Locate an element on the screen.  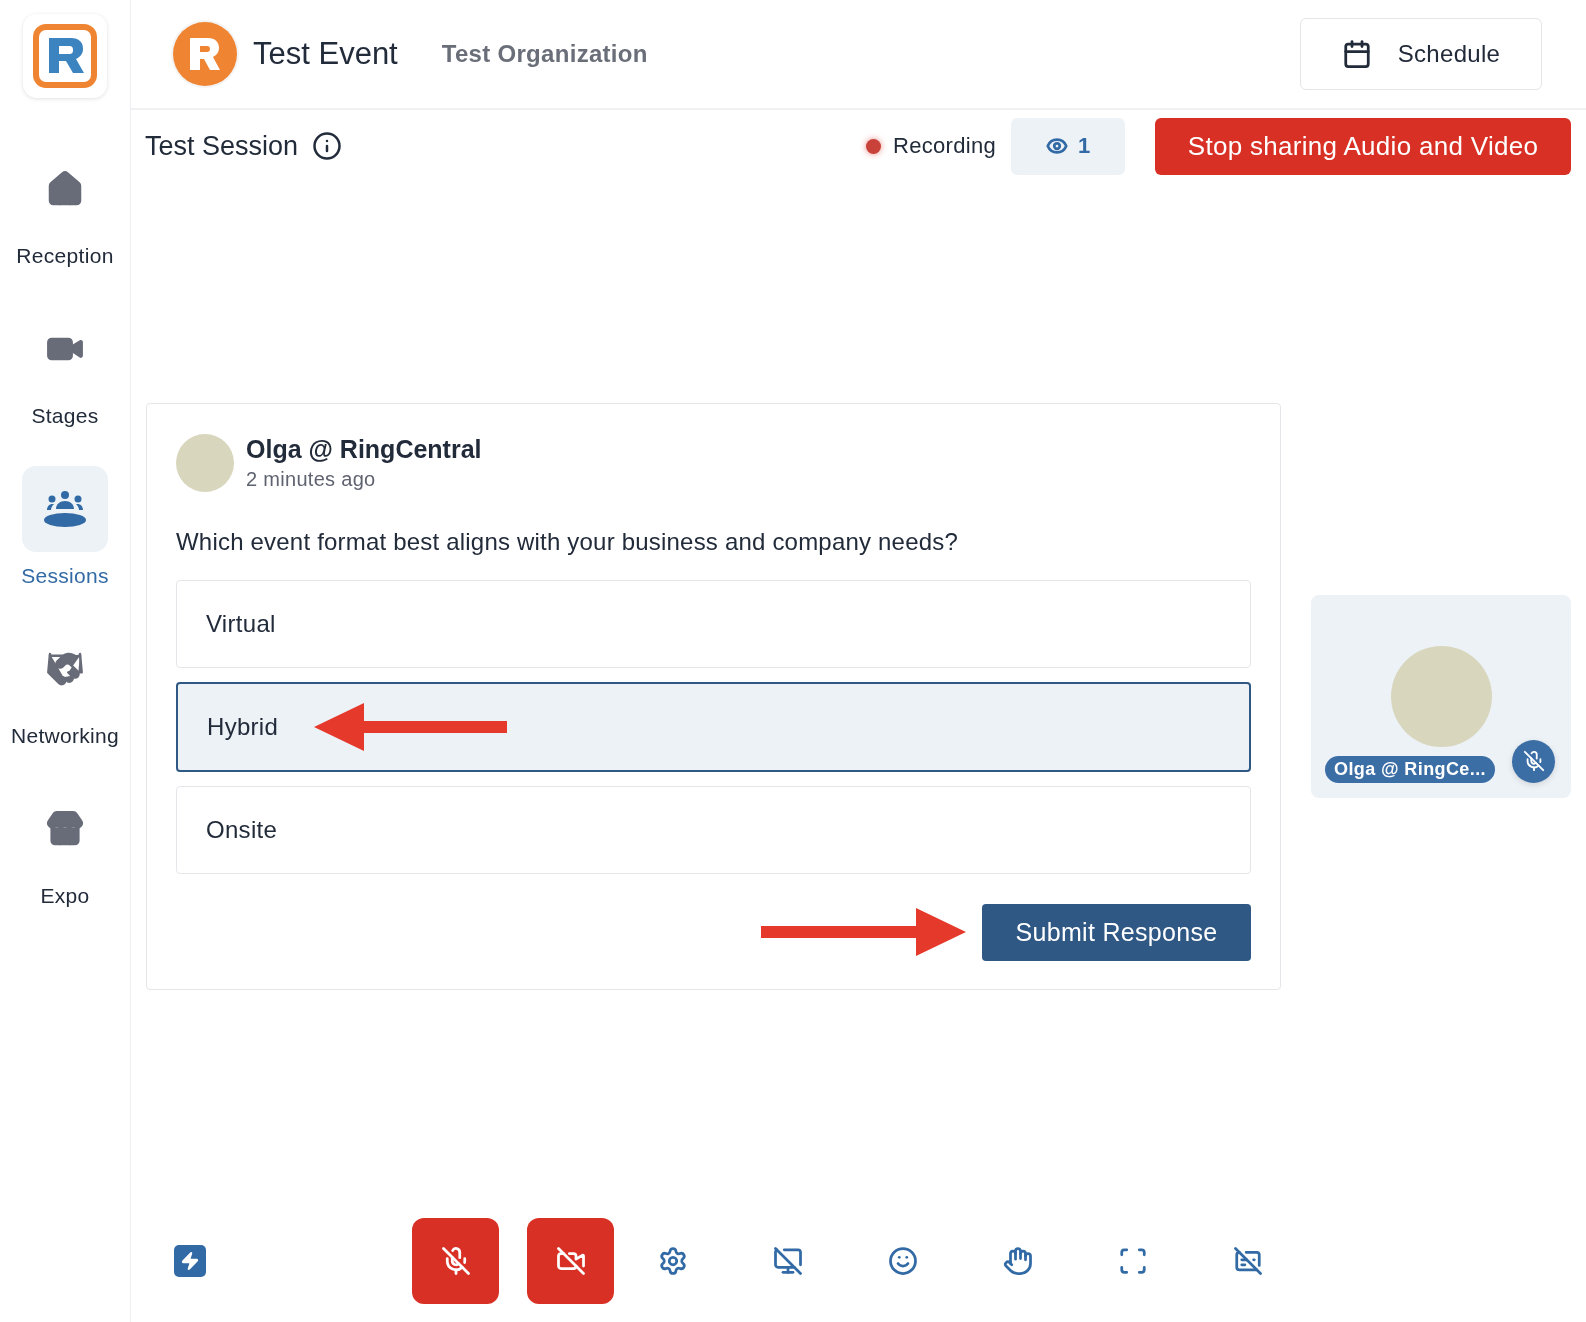
event-logo is located at coordinates (205, 54).